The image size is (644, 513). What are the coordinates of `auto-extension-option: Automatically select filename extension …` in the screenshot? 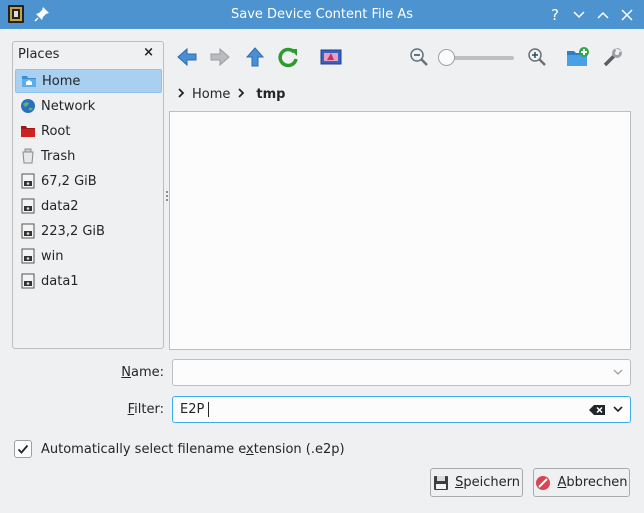 It's located at (179, 449).